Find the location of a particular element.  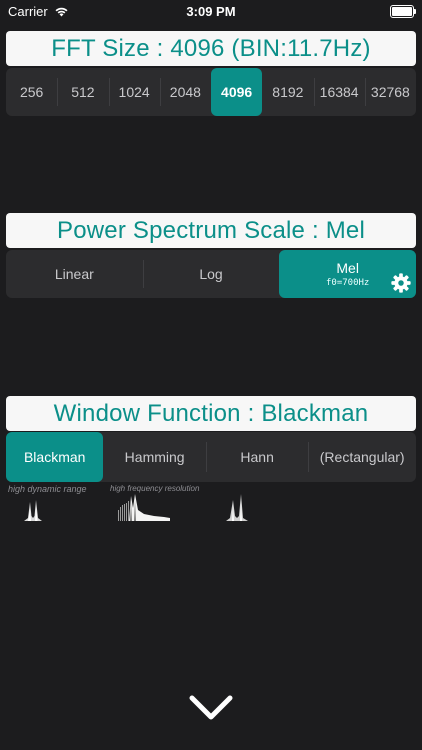

fft-size-selector: 256 512 1024 2048 4096 8192 16384 32768 is located at coordinates (211, 92).